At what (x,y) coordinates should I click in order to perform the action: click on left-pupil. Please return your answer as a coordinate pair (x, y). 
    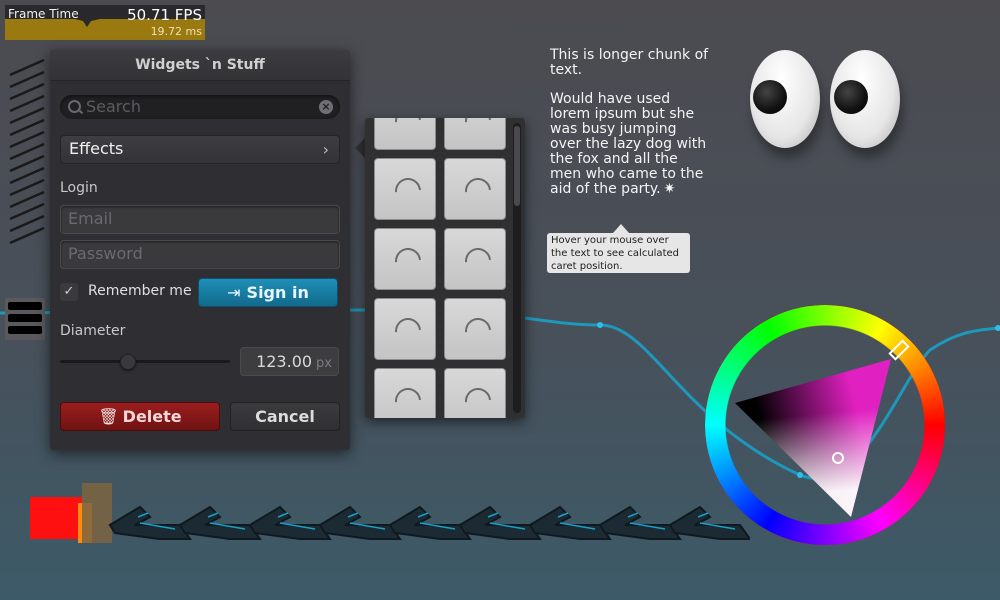
    Looking at the image, I should click on (770, 97).